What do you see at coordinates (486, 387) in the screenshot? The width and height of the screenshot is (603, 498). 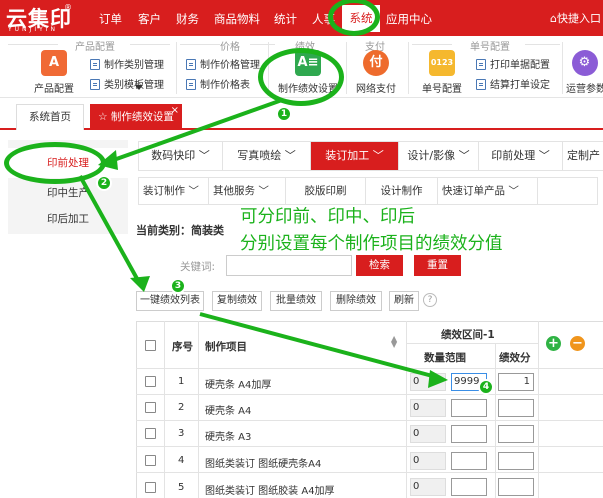 I see `step-badge-4: 4` at bounding box center [486, 387].